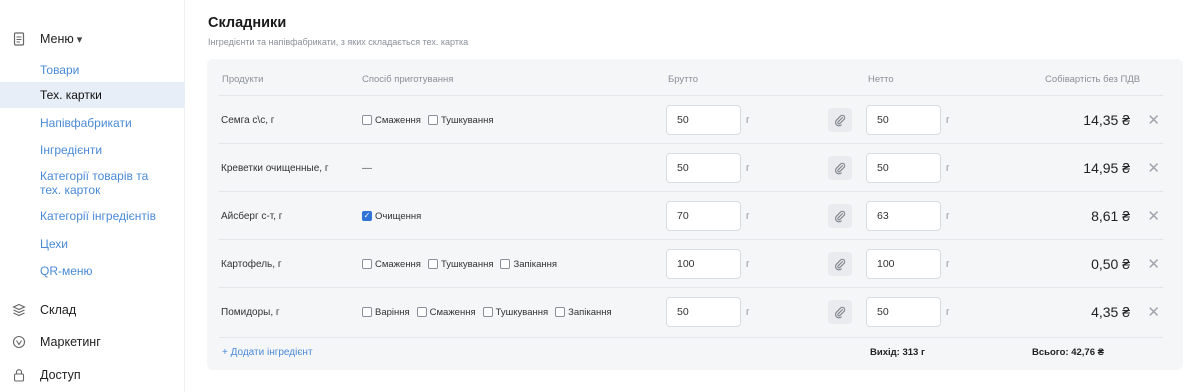  What do you see at coordinates (903, 216) in the screenshot?
I see `net-input: 63` at bounding box center [903, 216].